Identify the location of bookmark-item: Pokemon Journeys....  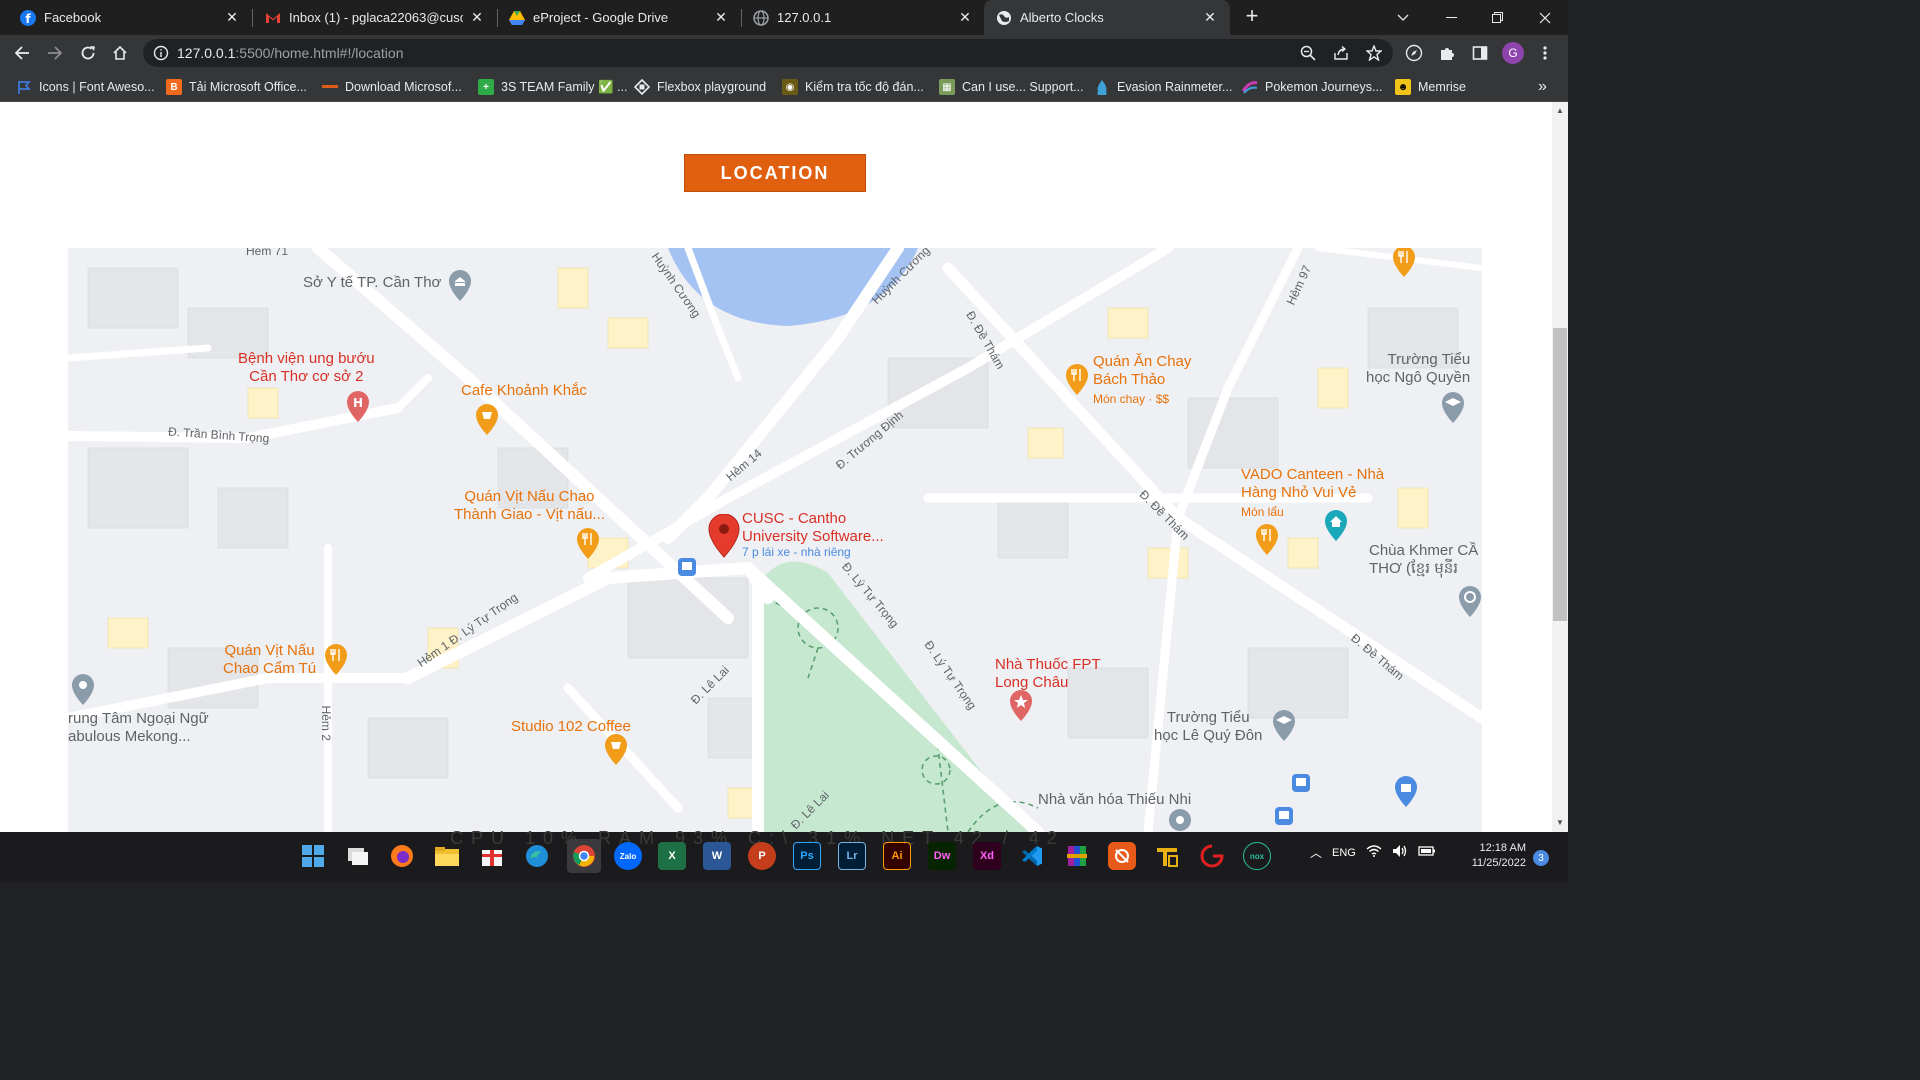
(1312, 87).